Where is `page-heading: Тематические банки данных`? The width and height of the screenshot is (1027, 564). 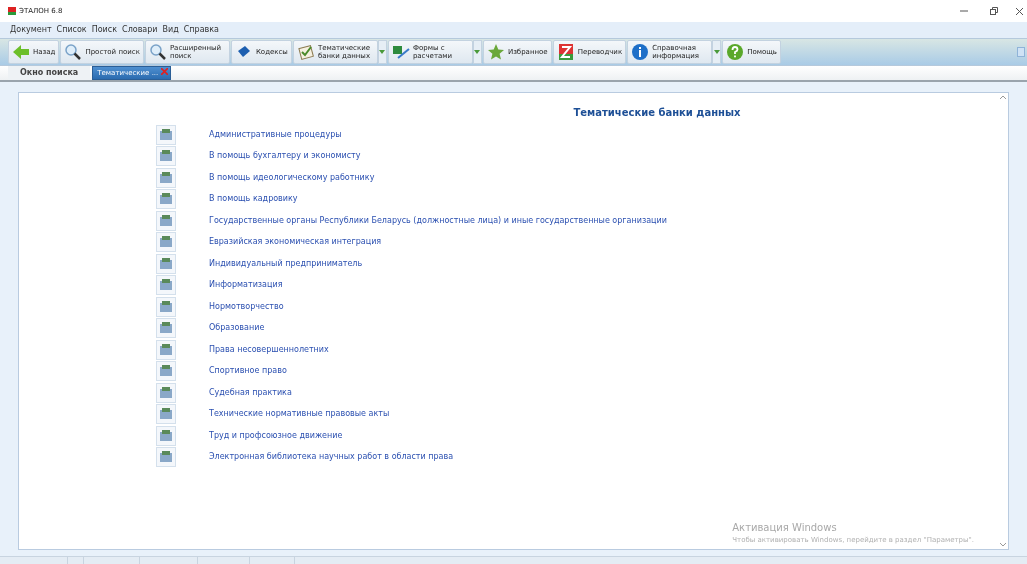
page-heading: Тематические банки данных is located at coordinates (657, 113).